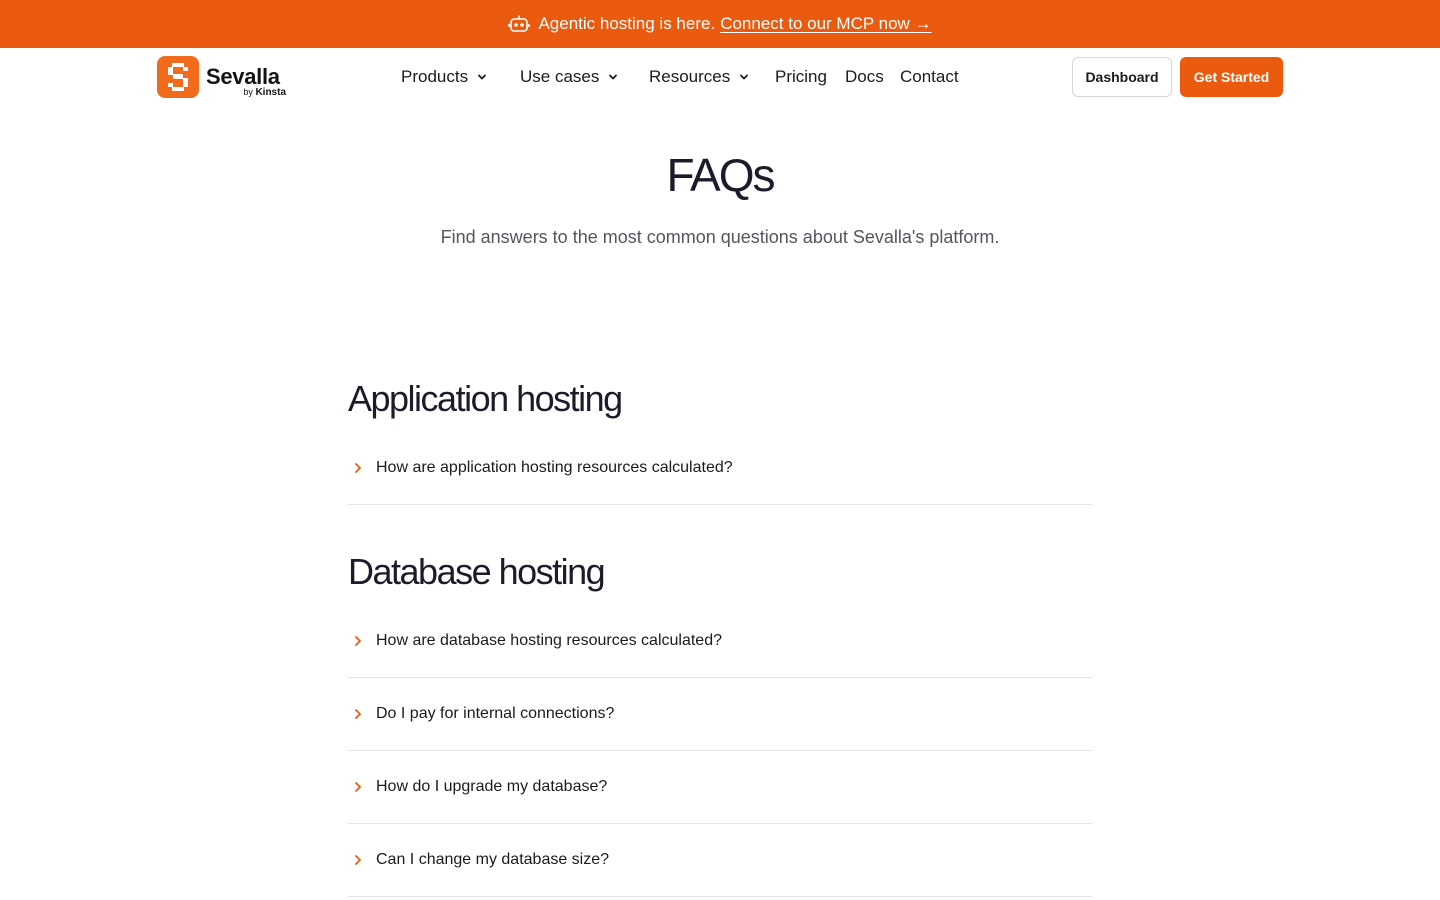  Describe the element at coordinates (270, 92) in the screenshot. I see `logo-brand: Kinsta` at that location.